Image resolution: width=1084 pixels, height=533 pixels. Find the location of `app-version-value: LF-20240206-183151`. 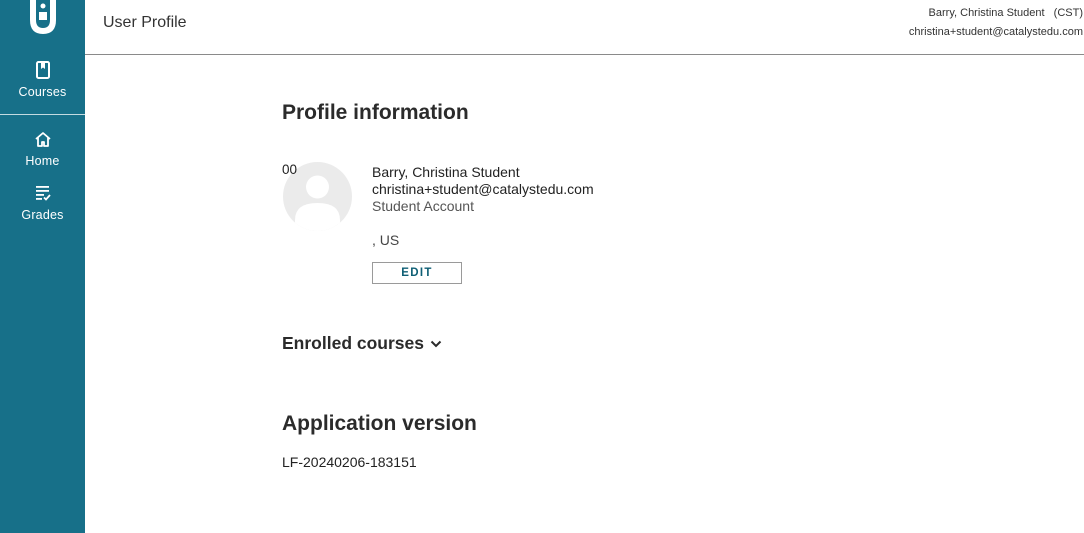

app-version-value: LF-20240206-183151 is located at coordinates (349, 462).